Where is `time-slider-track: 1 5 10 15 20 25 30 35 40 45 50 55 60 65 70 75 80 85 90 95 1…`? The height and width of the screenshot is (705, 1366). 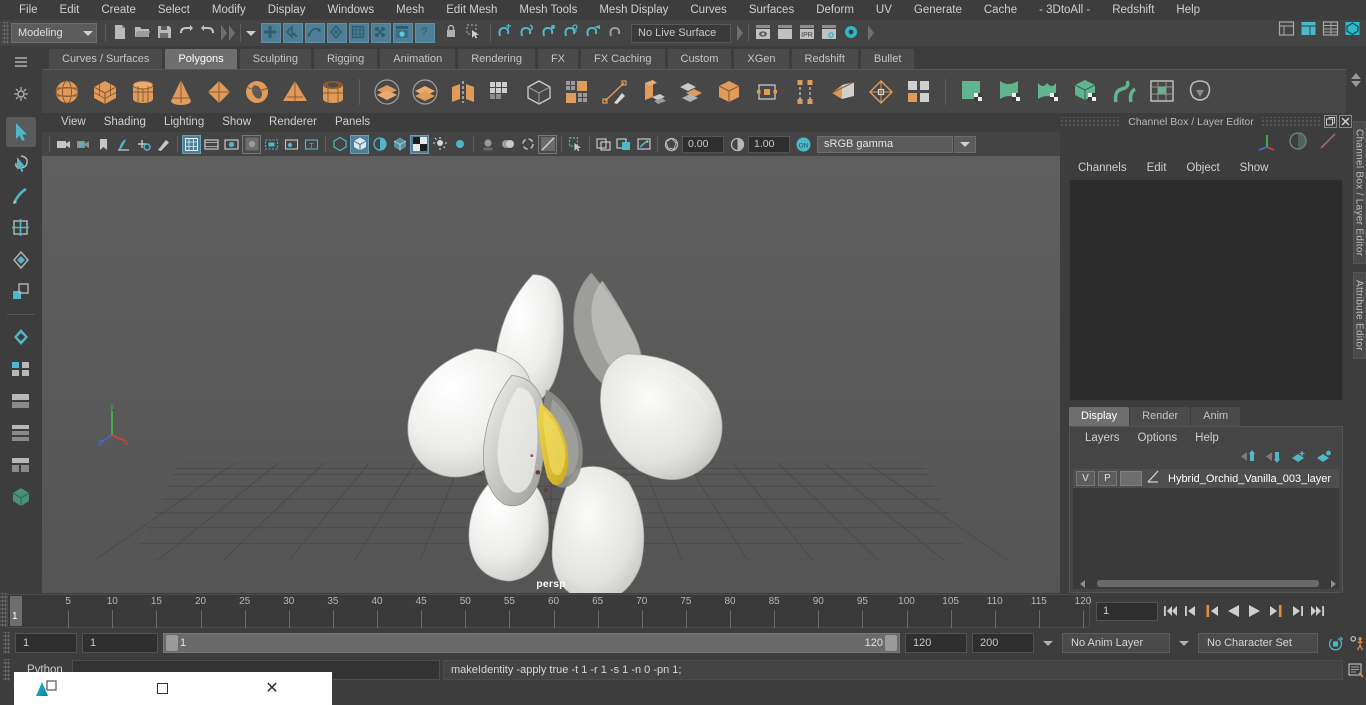 time-slider-track: 1 5 10 15 20 25 30 35 40 45 50 55 60 65 70 75 80 85 90 95 1… is located at coordinates (549, 611).